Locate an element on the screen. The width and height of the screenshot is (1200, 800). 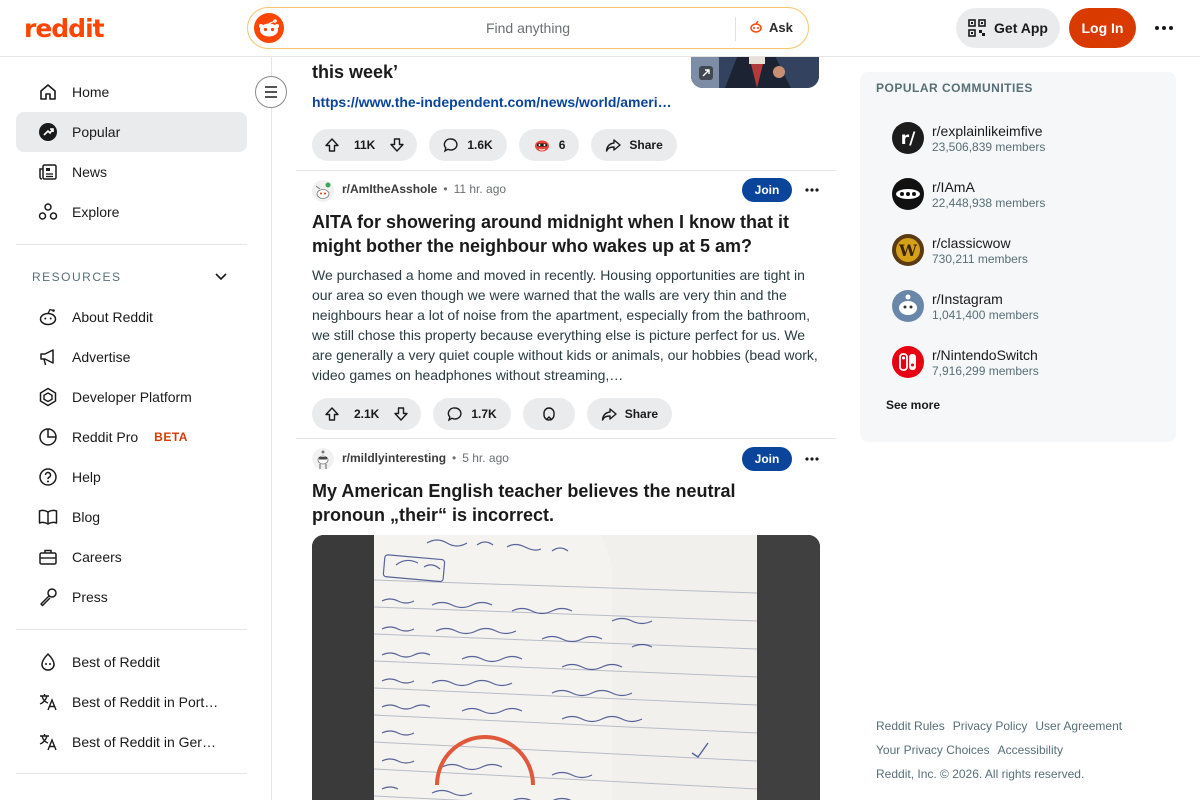
community-item: r/ r/explainlikeimfive 23,506,839 members is located at coordinates (968, 138).